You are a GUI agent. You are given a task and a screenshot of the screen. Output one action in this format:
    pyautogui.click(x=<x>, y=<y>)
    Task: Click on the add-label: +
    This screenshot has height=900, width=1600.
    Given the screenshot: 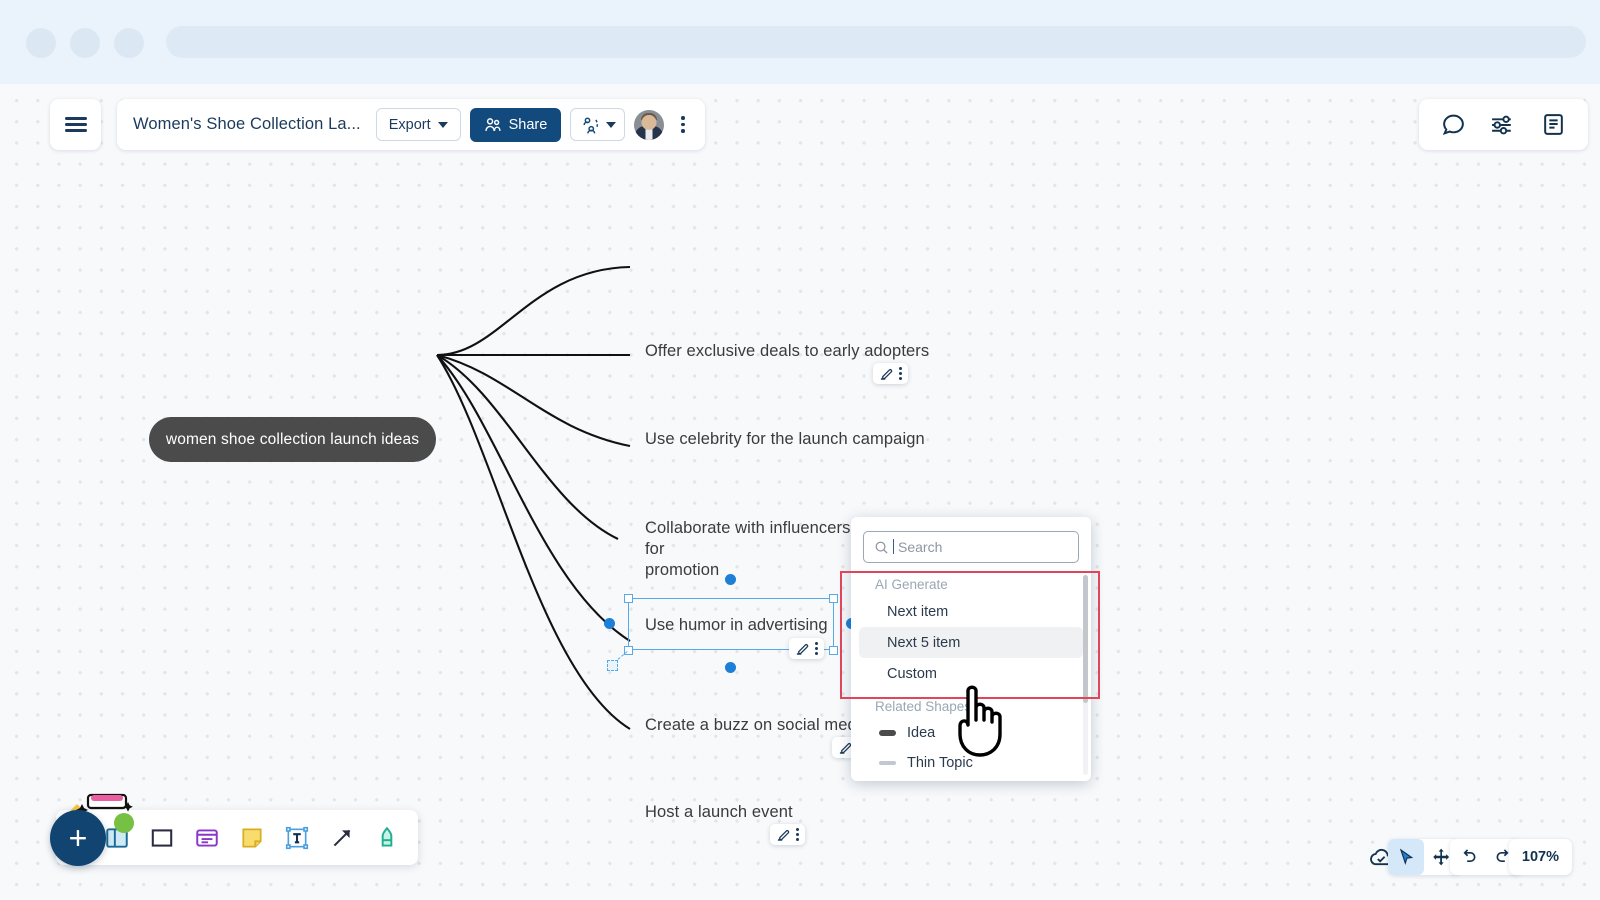 What is the action you would take?
    pyautogui.click(x=78, y=837)
    